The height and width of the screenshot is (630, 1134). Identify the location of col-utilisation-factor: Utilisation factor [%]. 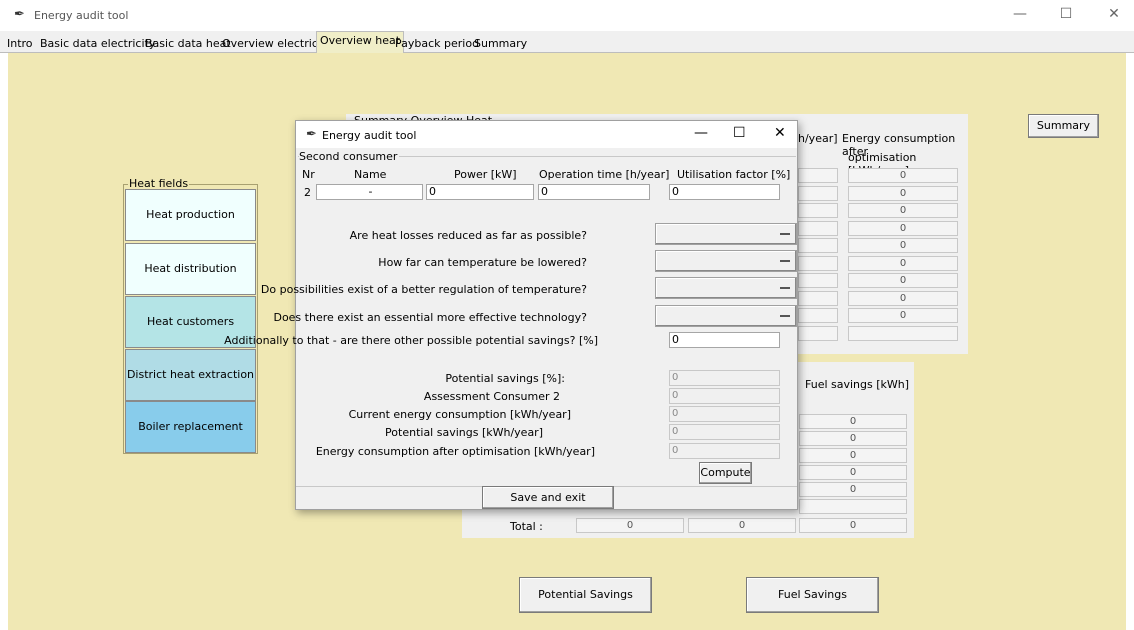
(734, 174).